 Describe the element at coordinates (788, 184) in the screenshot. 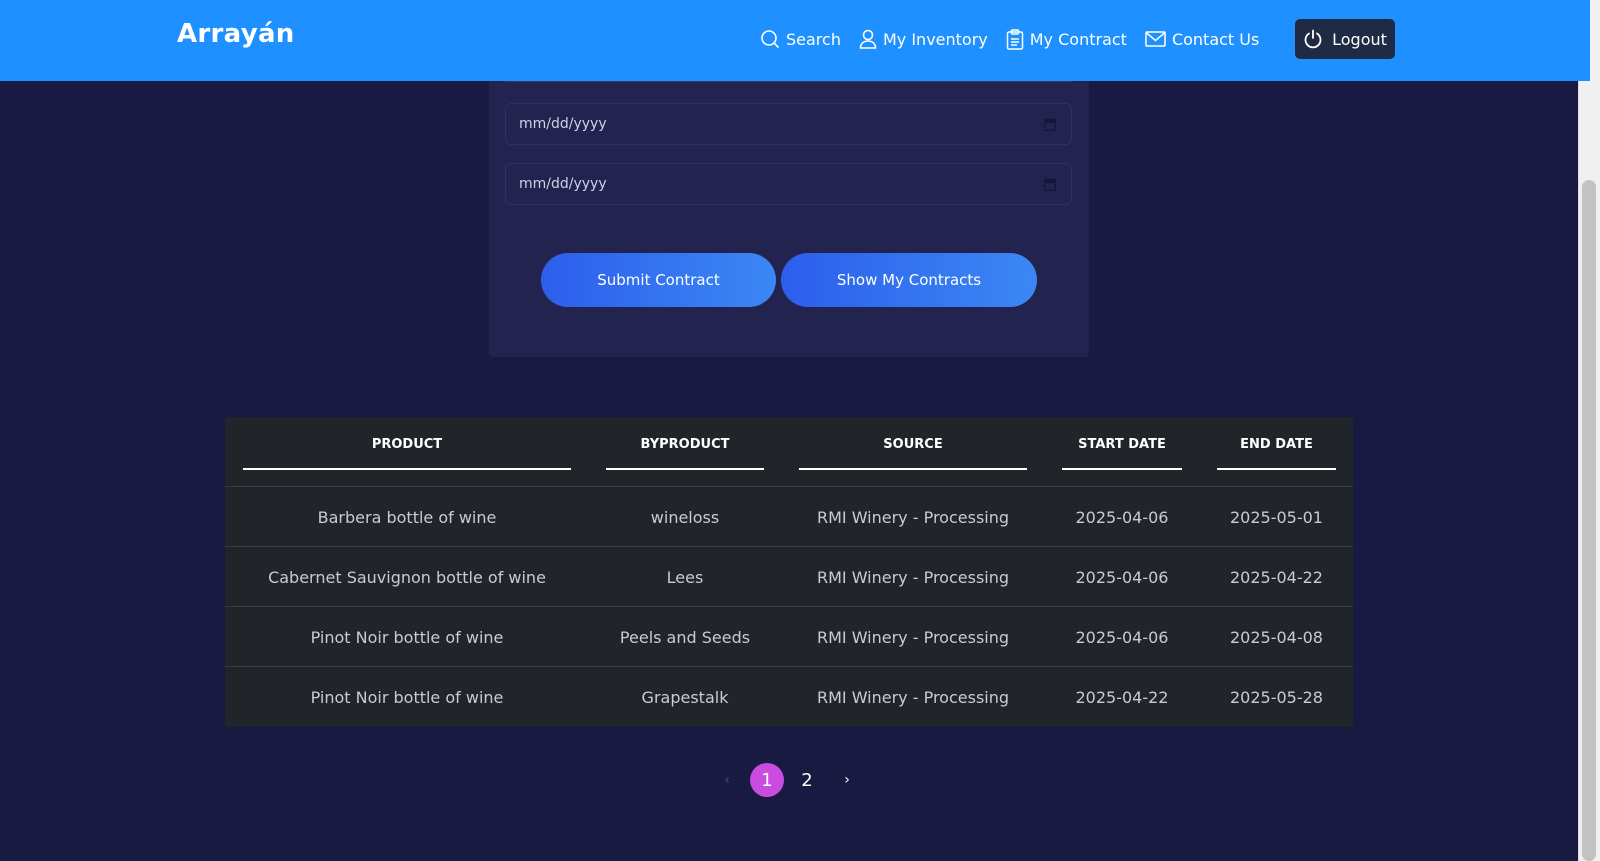

I see `end-date-input: mm/dd/yyyy` at that location.